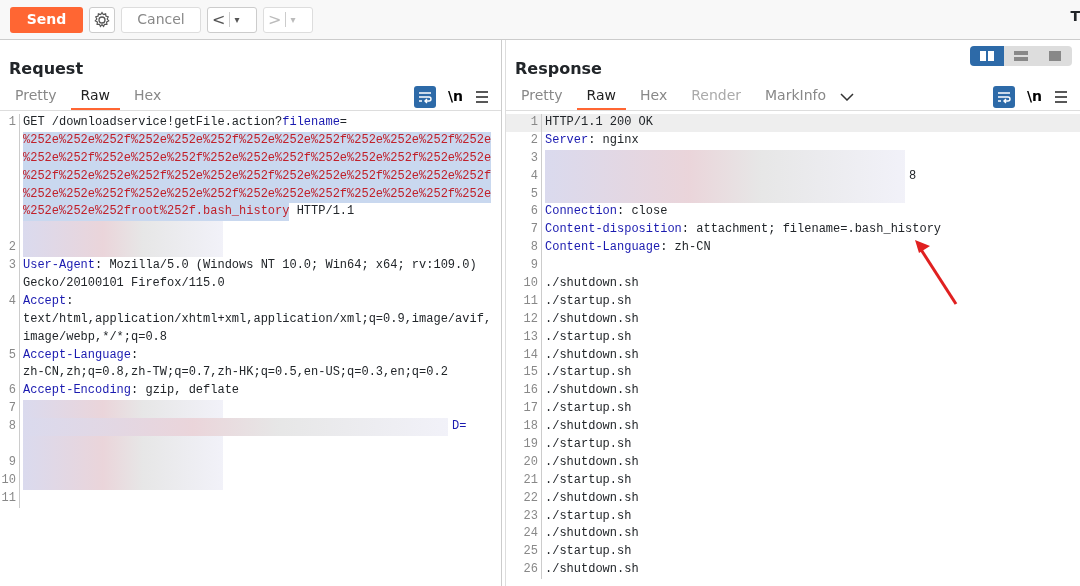 The height and width of the screenshot is (586, 1080). What do you see at coordinates (685, 248) in the screenshot?
I see `code-text: : zh-CN` at bounding box center [685, 248].